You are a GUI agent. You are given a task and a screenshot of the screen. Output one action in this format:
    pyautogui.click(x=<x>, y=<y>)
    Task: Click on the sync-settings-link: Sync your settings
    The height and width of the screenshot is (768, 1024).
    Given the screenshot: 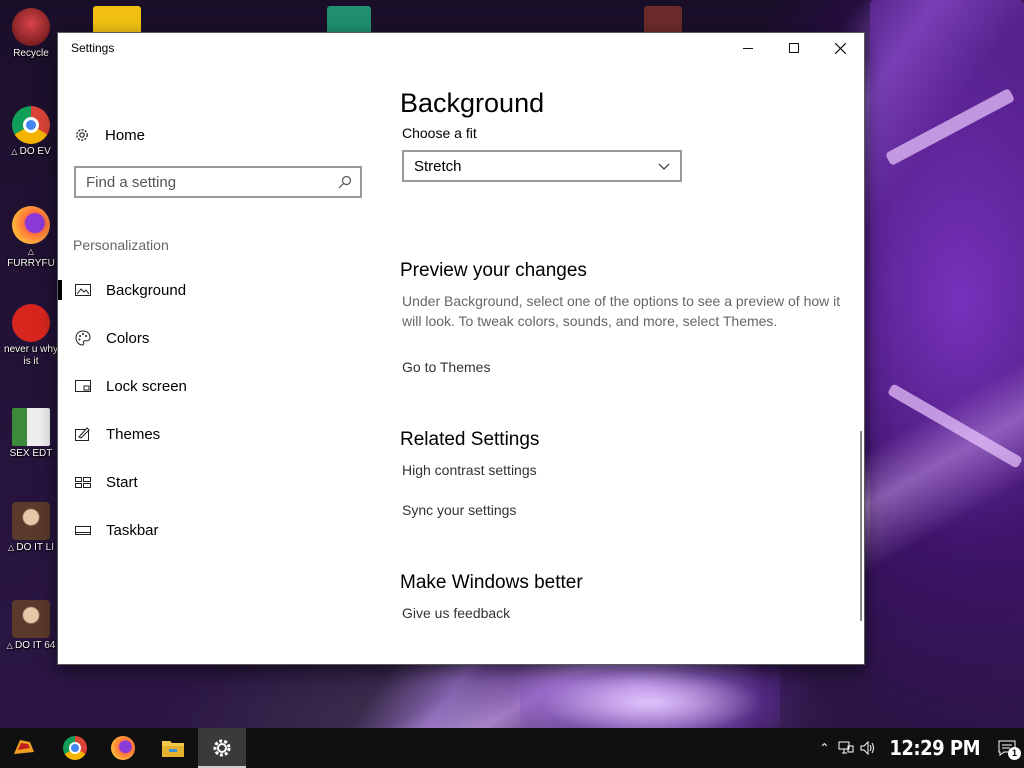 What is the action you would take?
    pyautogui.click(x=459, y=510)
    